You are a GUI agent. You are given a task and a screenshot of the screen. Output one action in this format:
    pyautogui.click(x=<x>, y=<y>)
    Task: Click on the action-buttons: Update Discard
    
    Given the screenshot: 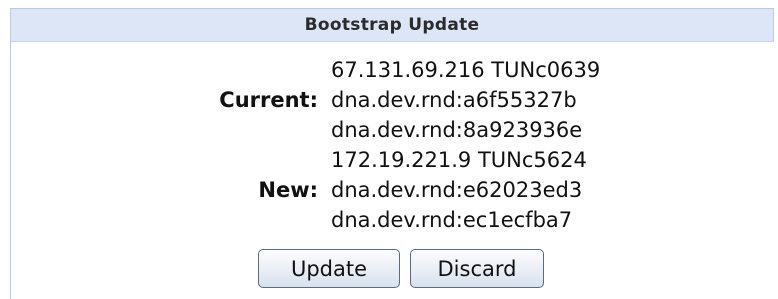 What is the action you would take?
    pyautogui.click(x=401, y=268)
    